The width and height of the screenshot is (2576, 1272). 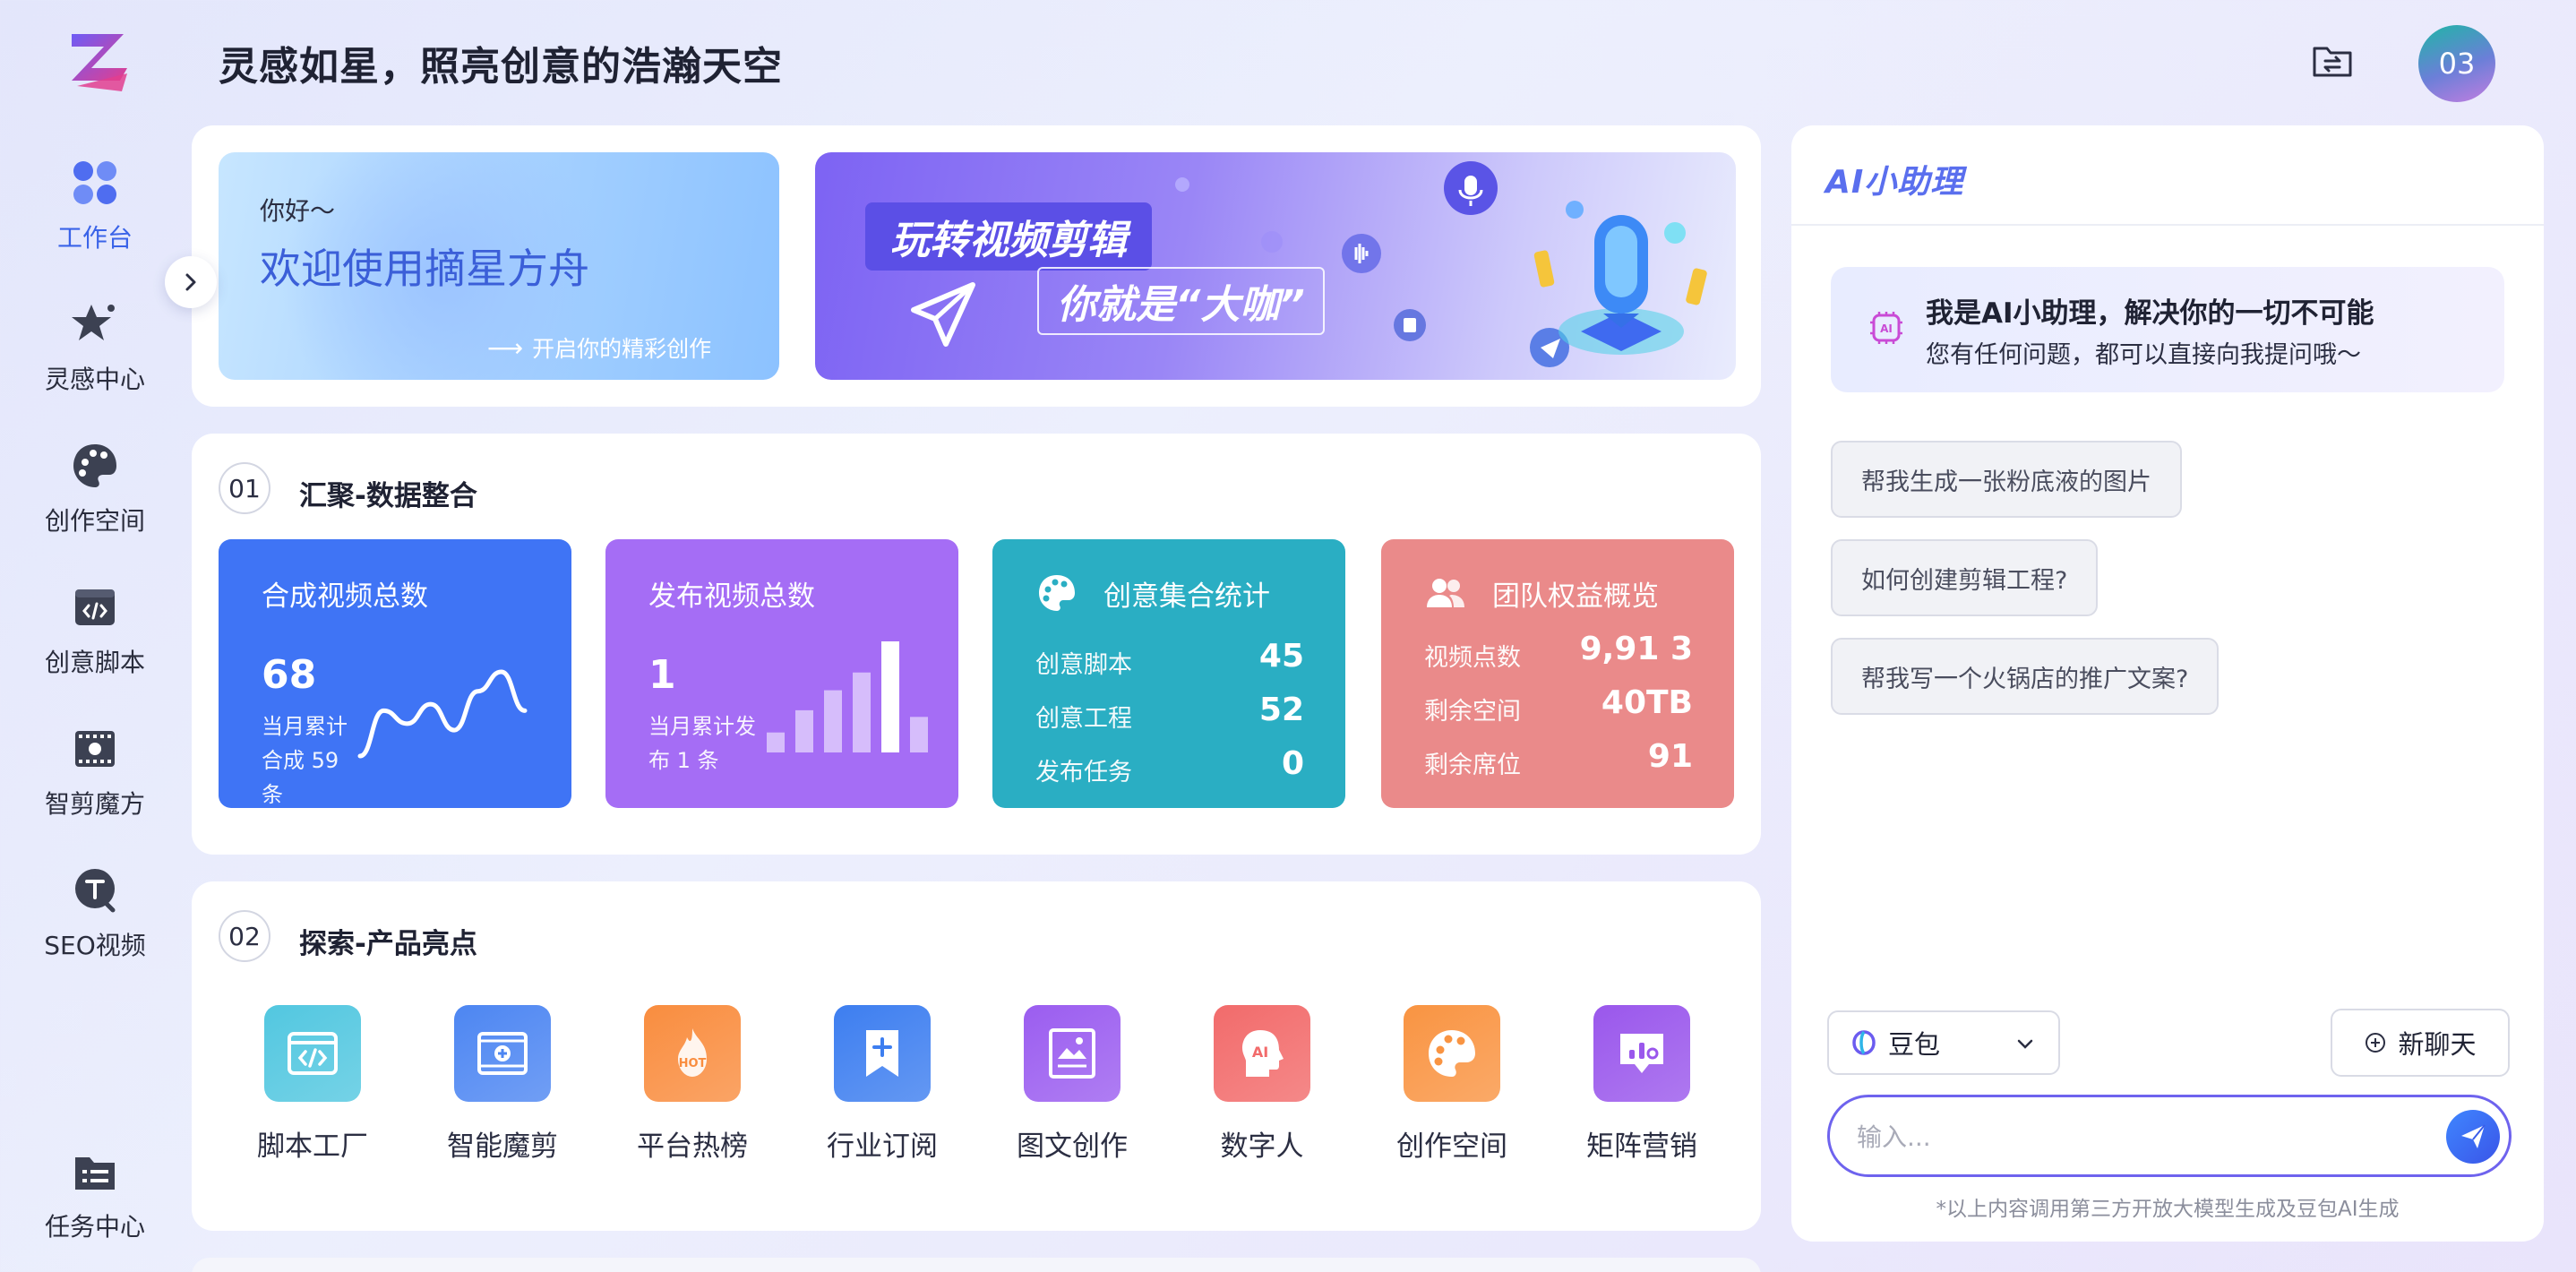 What do you see at coordinates (1281, 656) in the screenshot?
I see `stat-value: 45` at bounding box center [1281, 656].